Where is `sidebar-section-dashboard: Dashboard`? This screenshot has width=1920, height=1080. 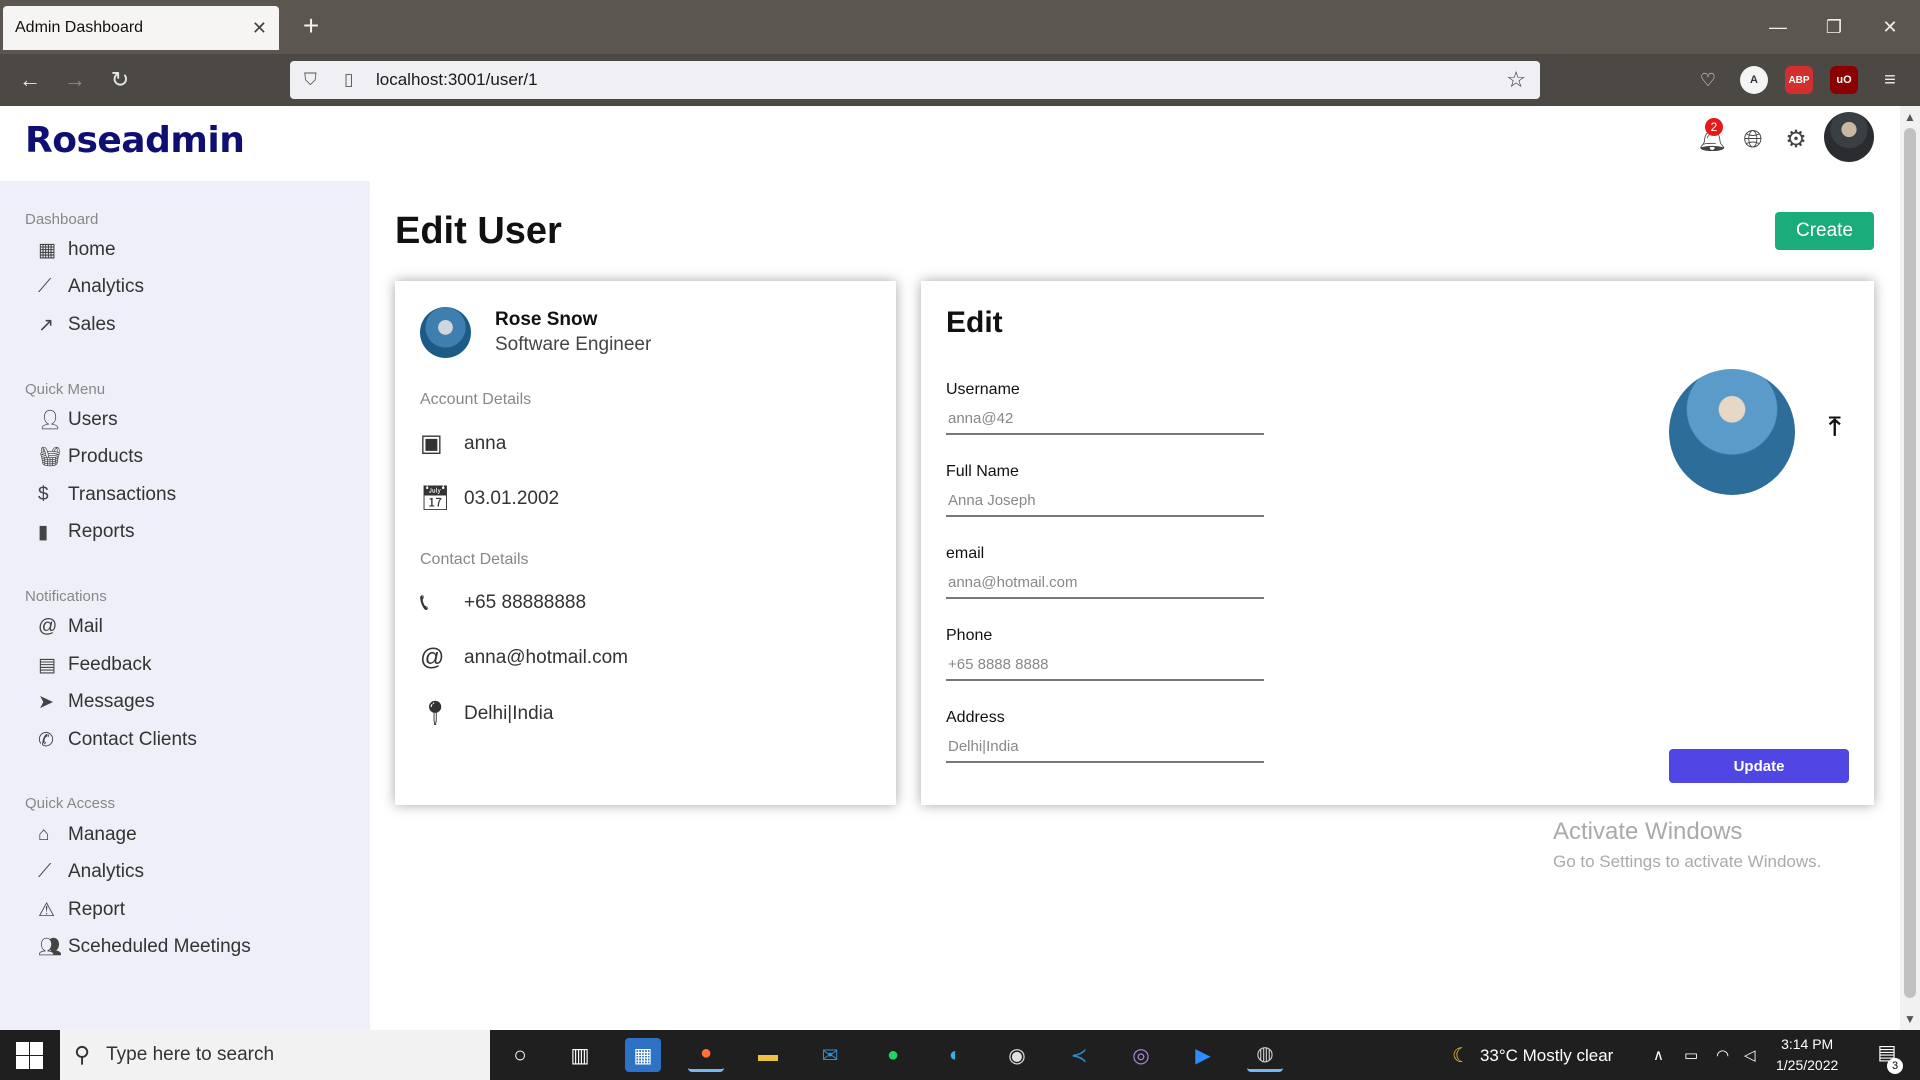 sidebar-section-dashboard: Dashboard is located at coordinates (62, 219).